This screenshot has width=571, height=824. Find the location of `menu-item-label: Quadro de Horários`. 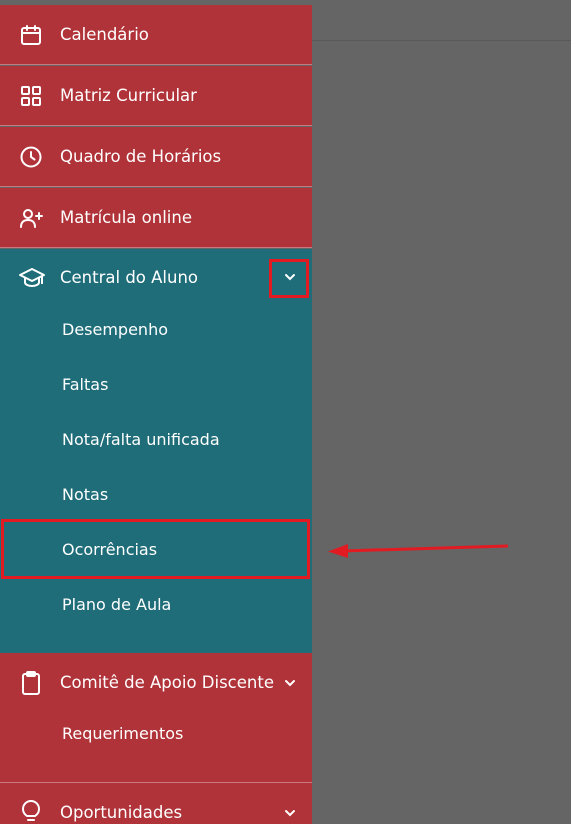

menu-item-label: Quadro de Horários is located at coordinates (141, 156).